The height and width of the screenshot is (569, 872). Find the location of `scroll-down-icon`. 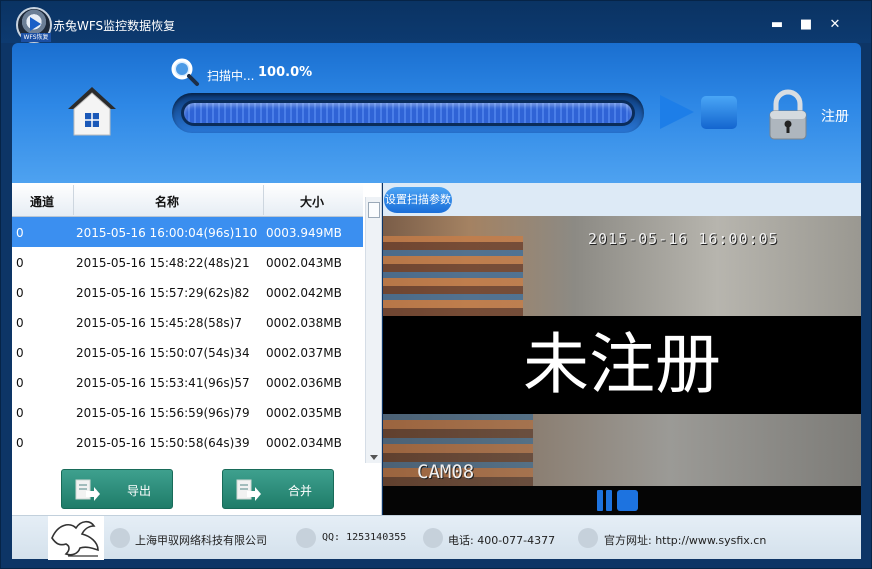

scroll-down-icon is located at coordinates (374, 457).